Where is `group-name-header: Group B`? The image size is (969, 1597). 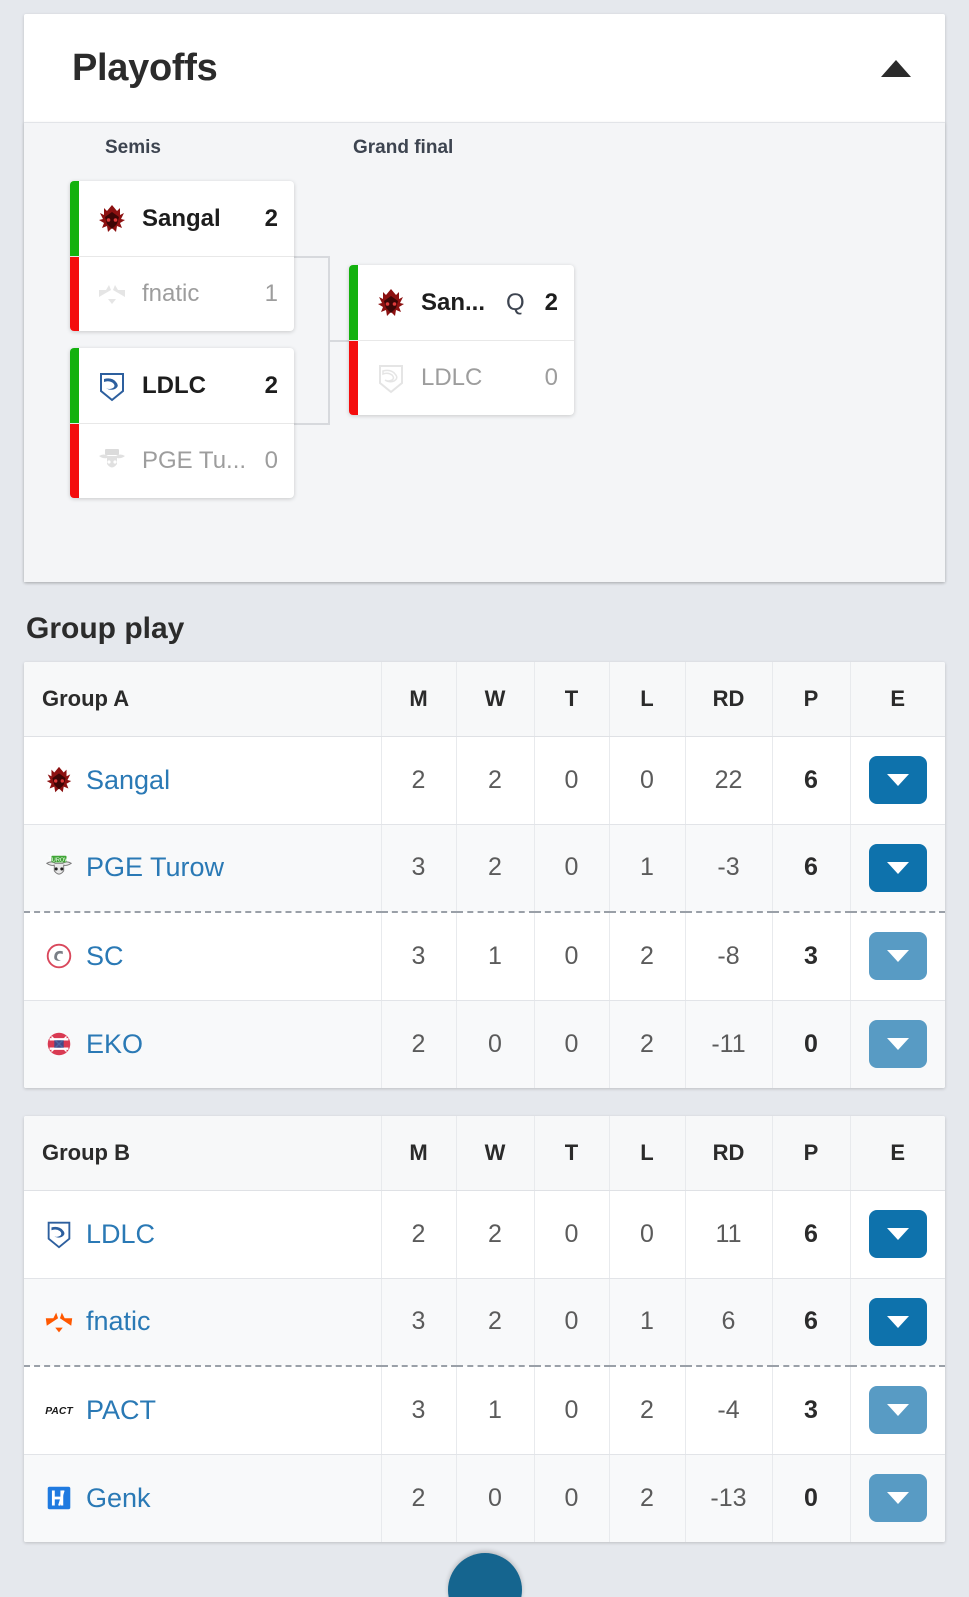
group-name-header: Group B is located at coordinates (203, 1153).